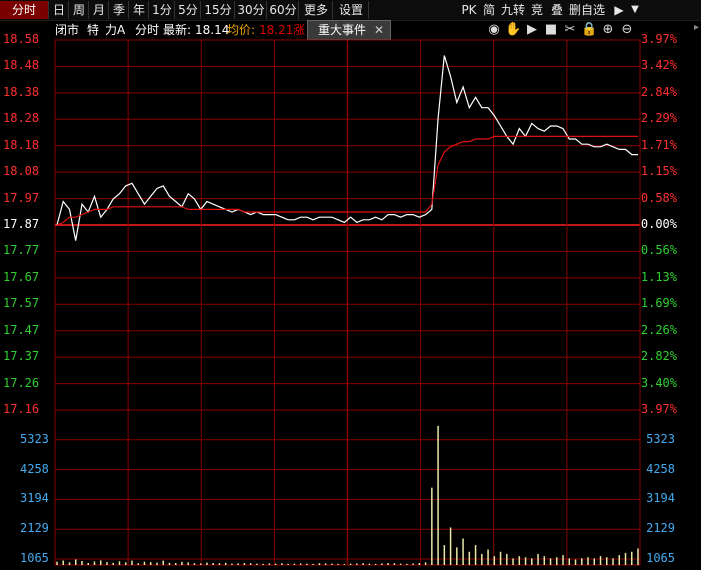 The width and height of the screenshot is (701, 570). I want to click on period-7: 5分, so click(188, 10).